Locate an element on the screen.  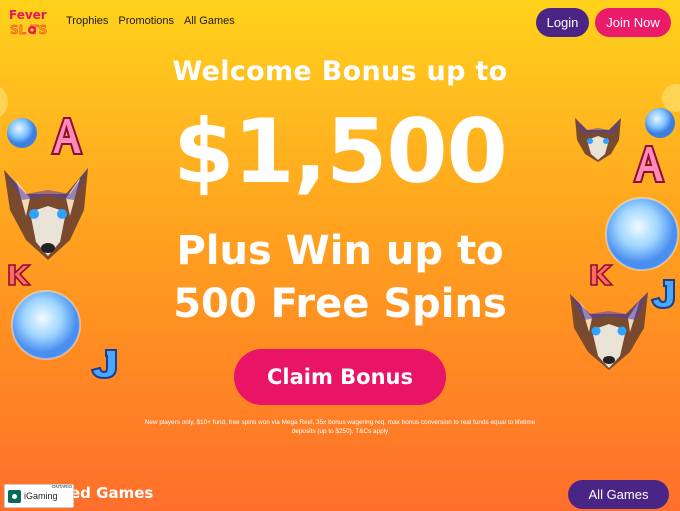
nav-trophies: Trophies is located at coordinates (87, 21).